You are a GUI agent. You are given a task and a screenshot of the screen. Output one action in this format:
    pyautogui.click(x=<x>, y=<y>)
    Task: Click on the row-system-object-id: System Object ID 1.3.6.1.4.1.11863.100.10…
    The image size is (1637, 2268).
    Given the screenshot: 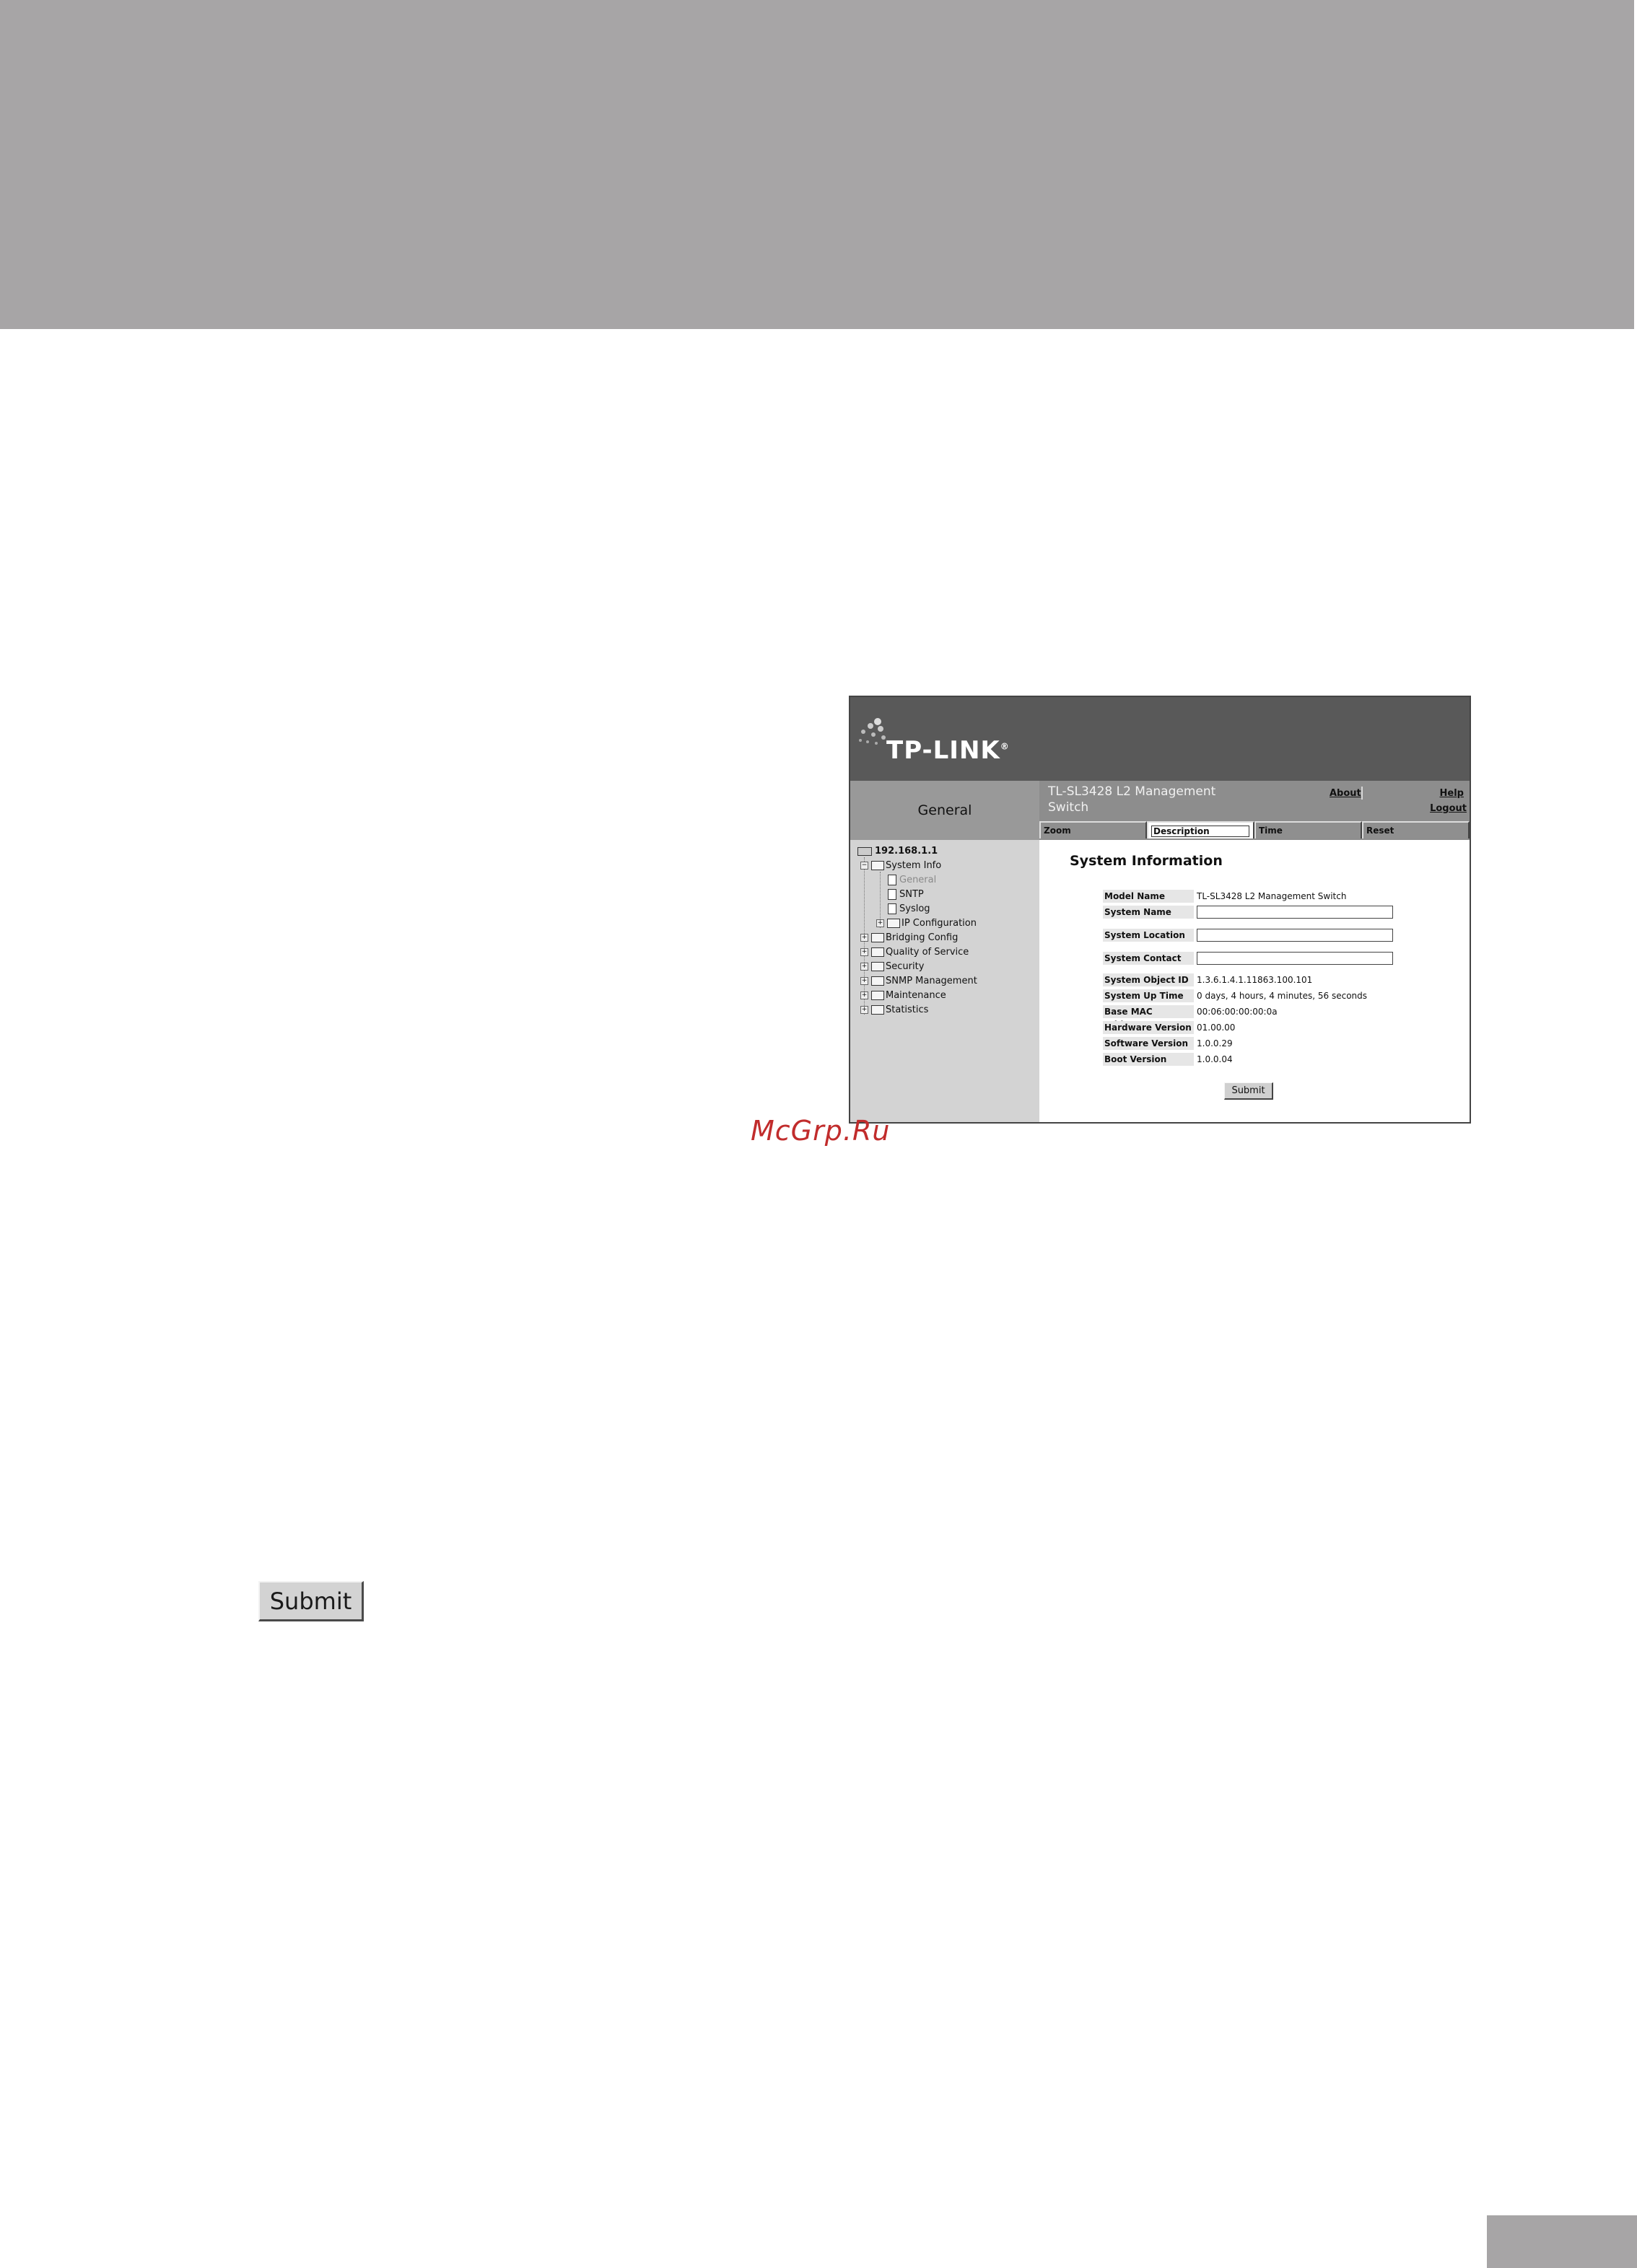 What is the action you would take?
    pyautogui.click(x=1207, y=980)
    